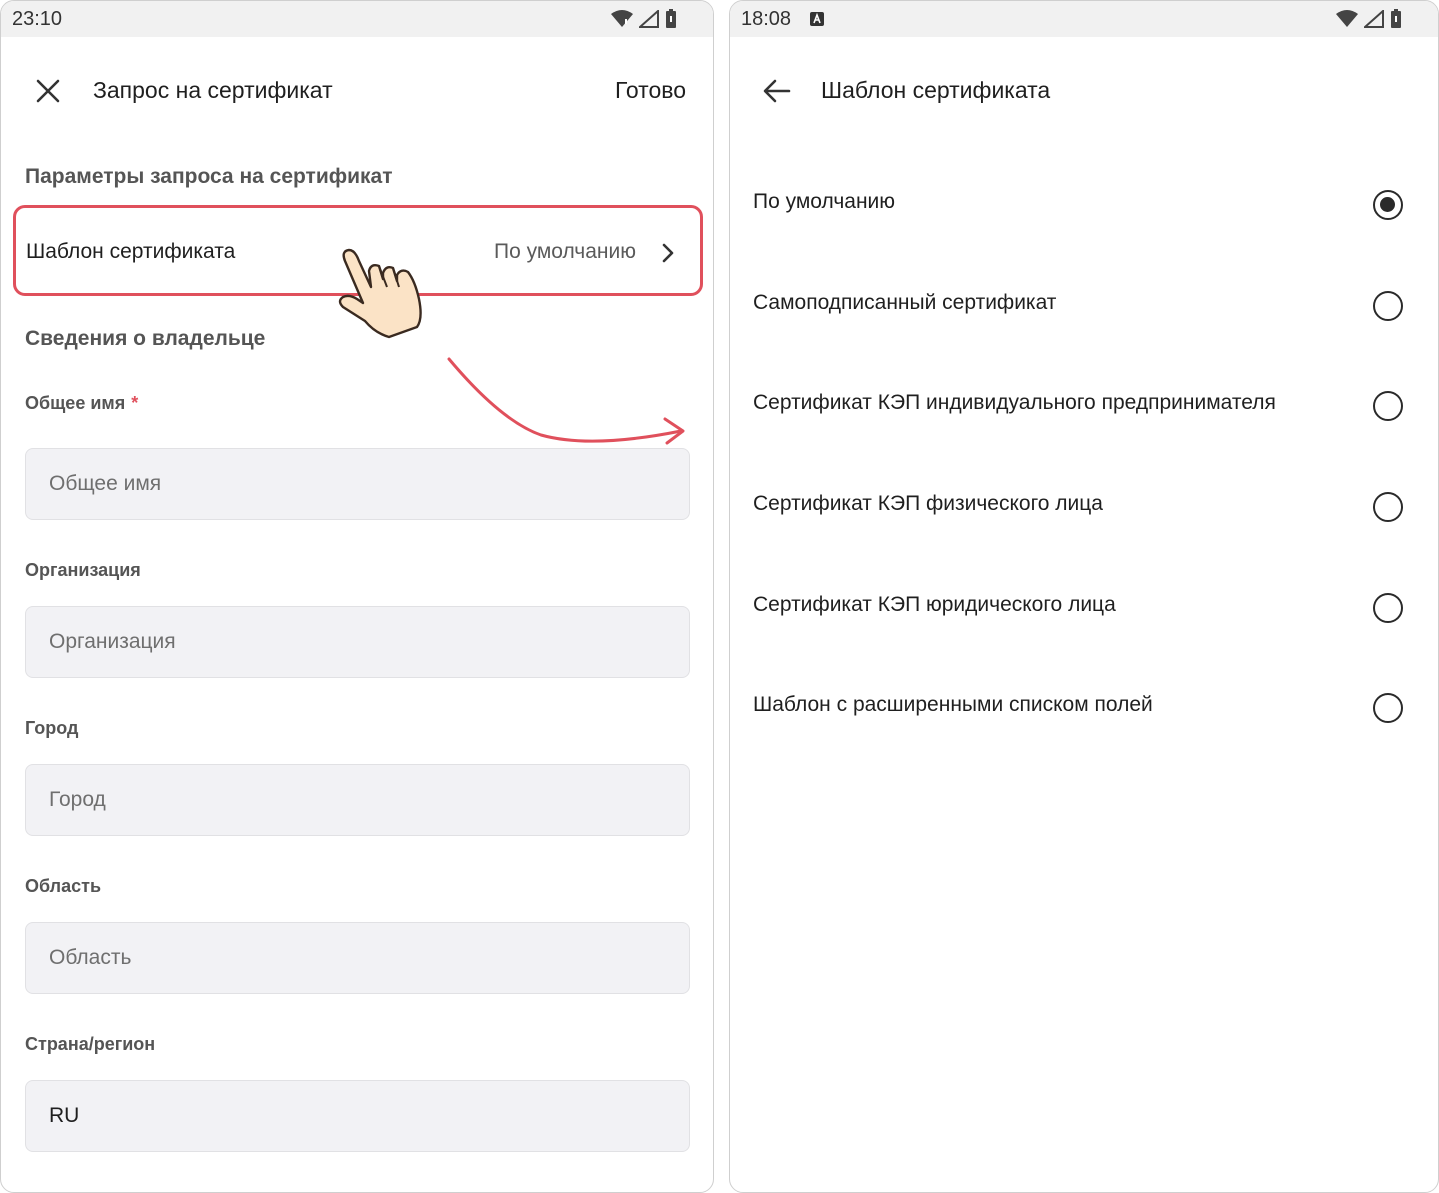 Image resolution: width=1439 pixels, height=1193 pixels. What do you see at coordinates (650, 90) in the screenshot?
I see `done-button: Готово` at bounding box center [650, 90].